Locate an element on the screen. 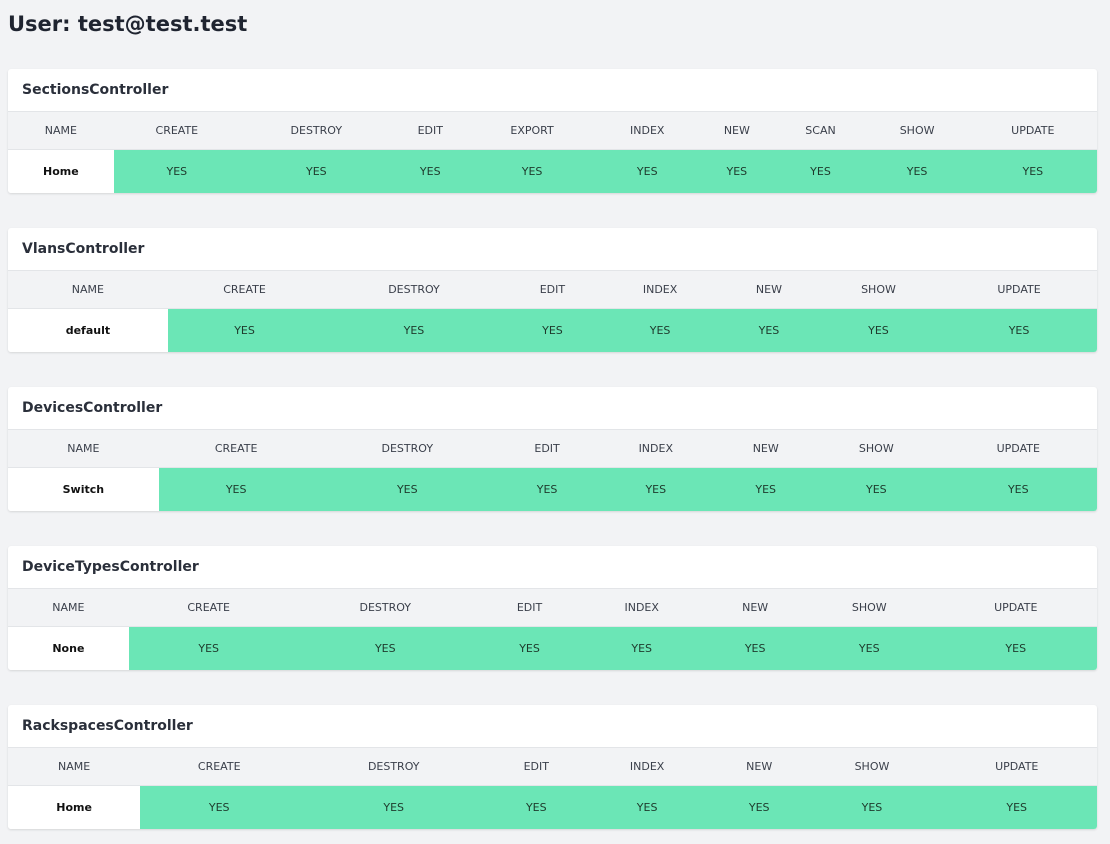 This screenshot has height=844, width=1110. table-row: None YES YES YES YES YES YES YES is located at coordinates (552, 648).